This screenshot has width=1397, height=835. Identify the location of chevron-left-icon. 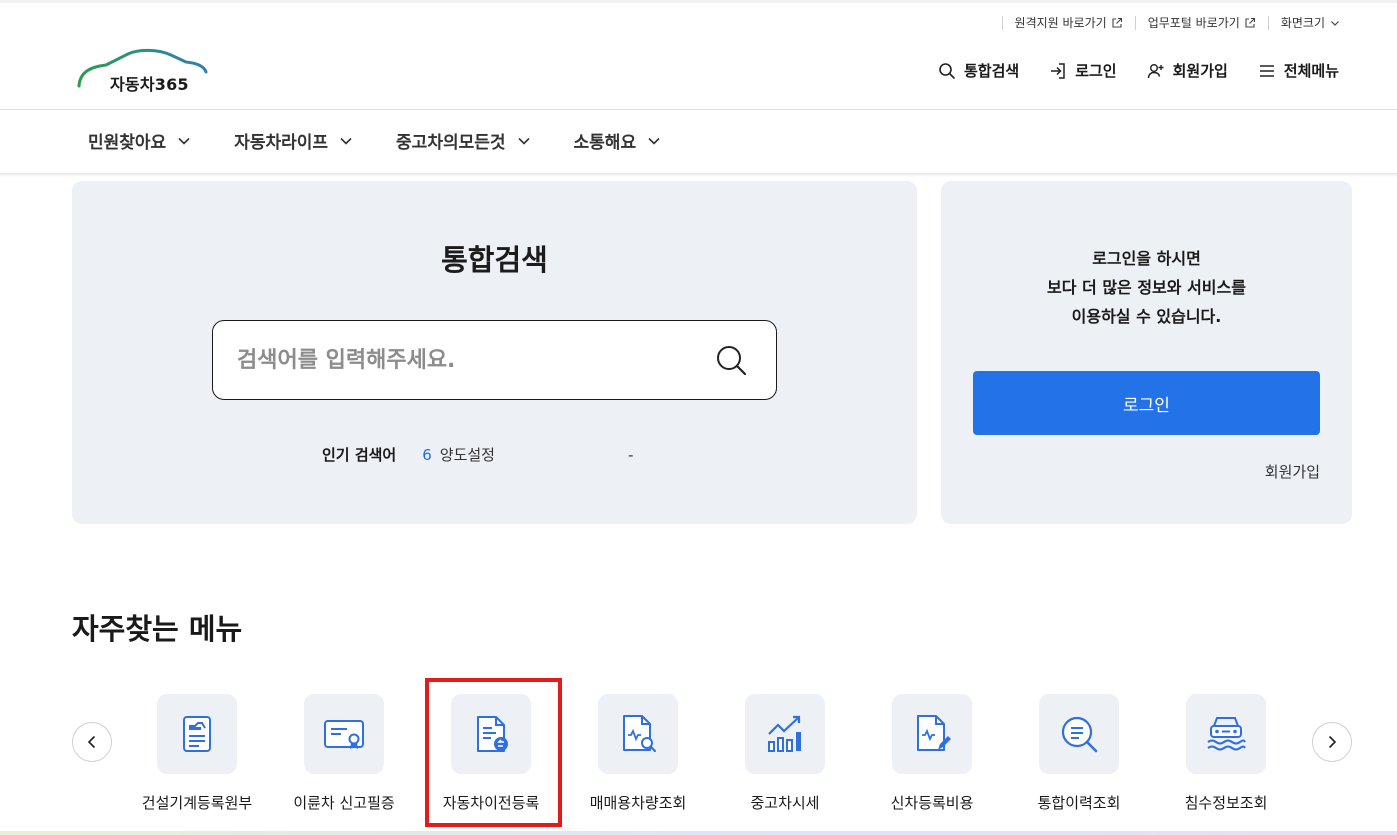
(91, 742).